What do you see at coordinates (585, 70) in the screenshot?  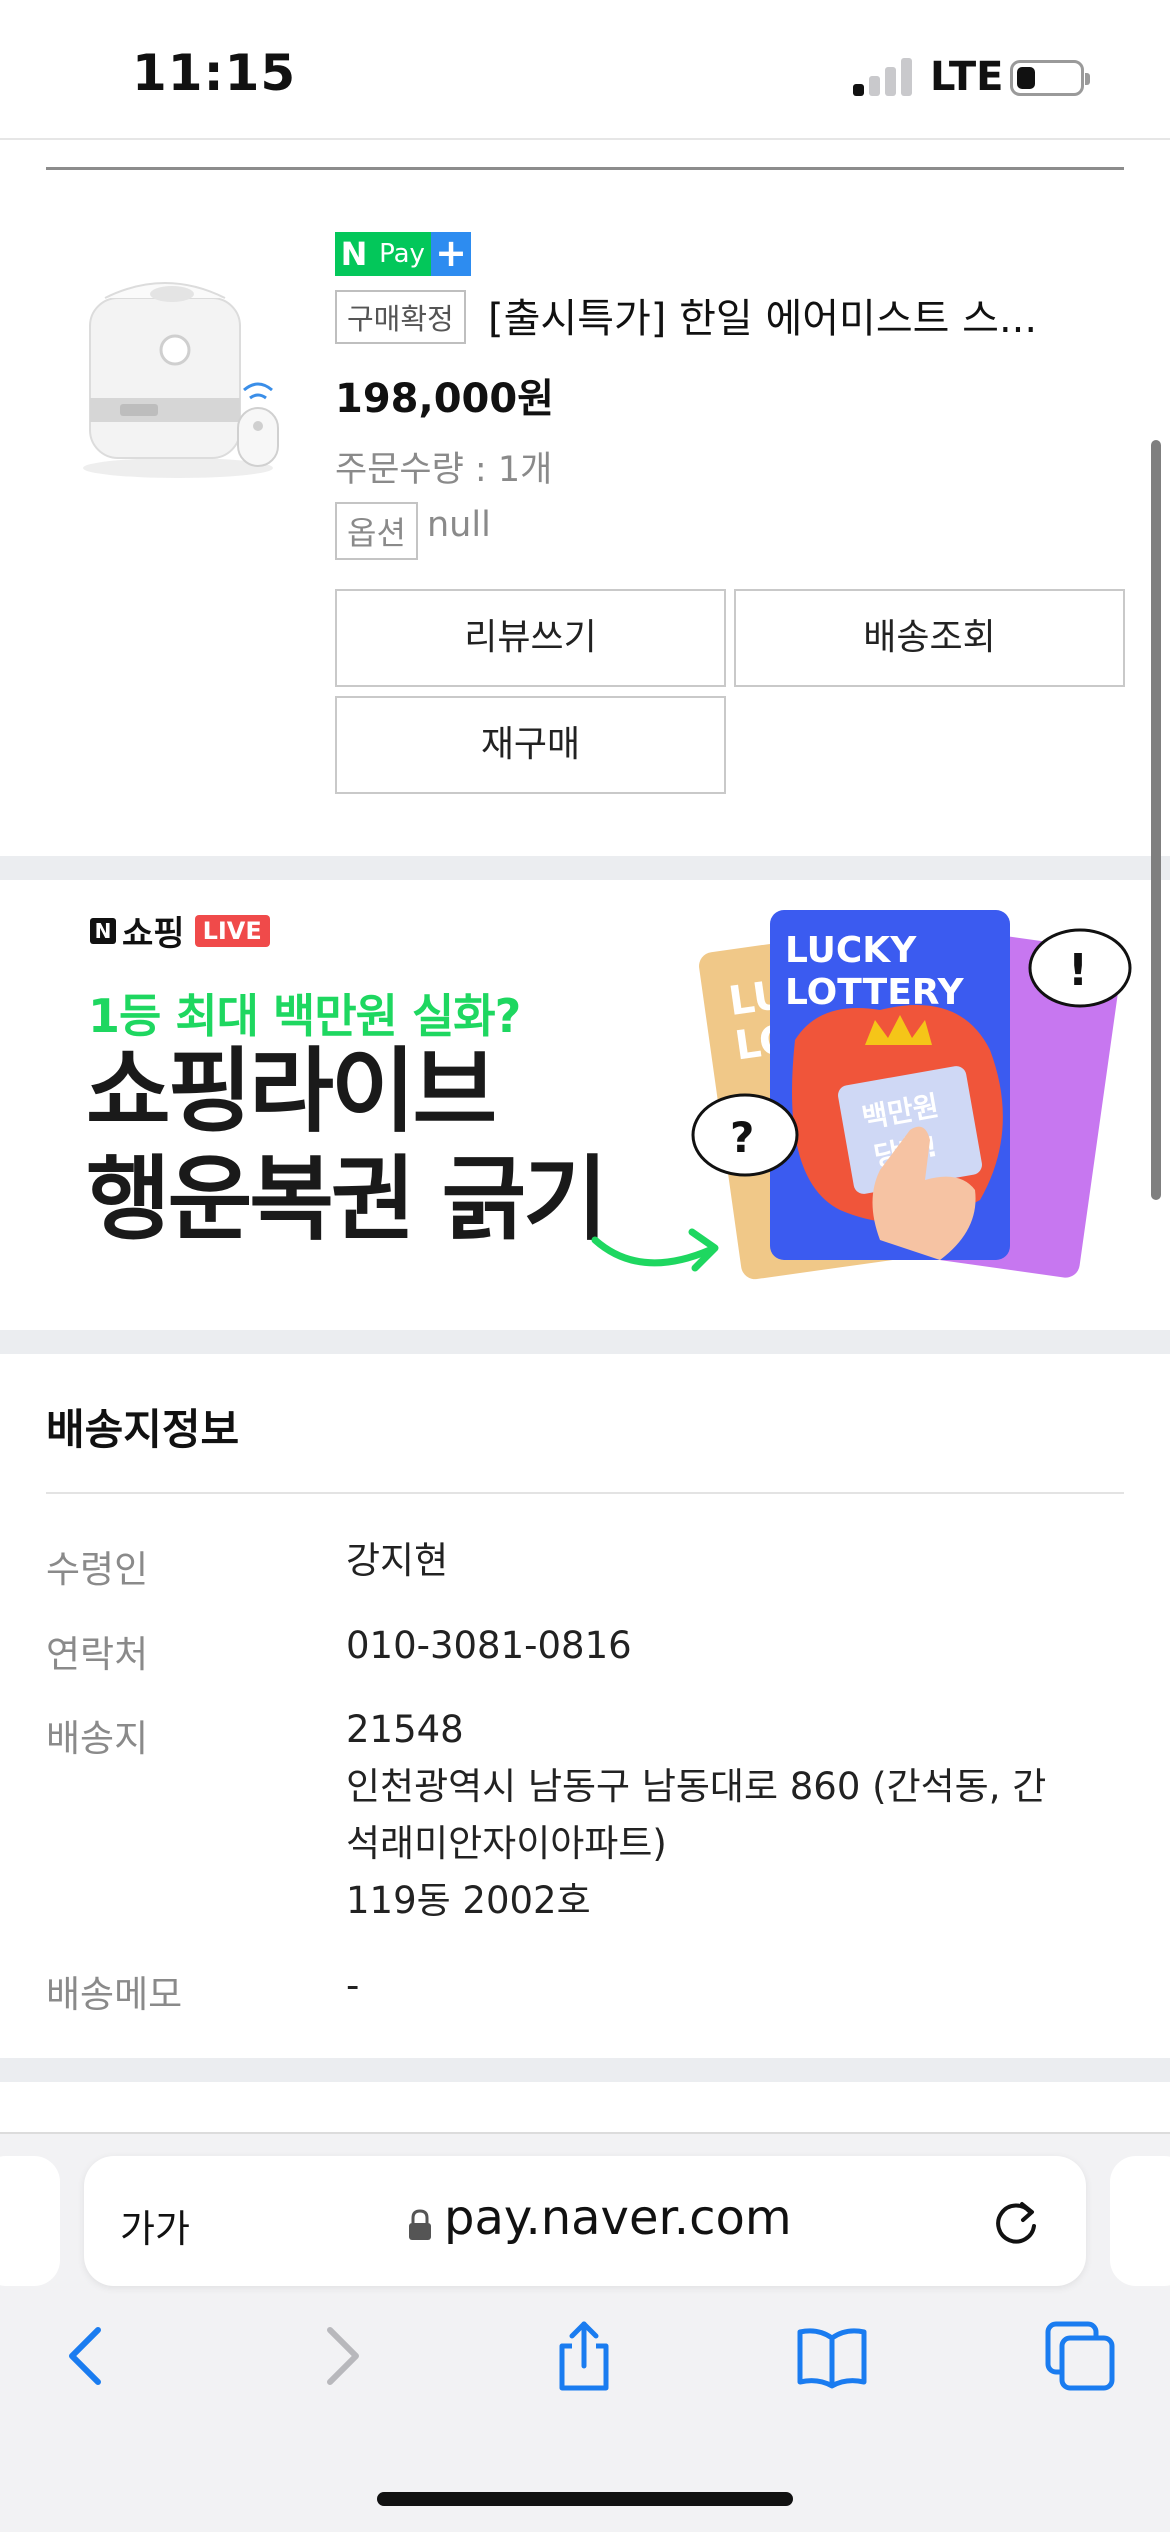 I see `status-bar: 11:15 LTE` at bounding box center [585, 70].